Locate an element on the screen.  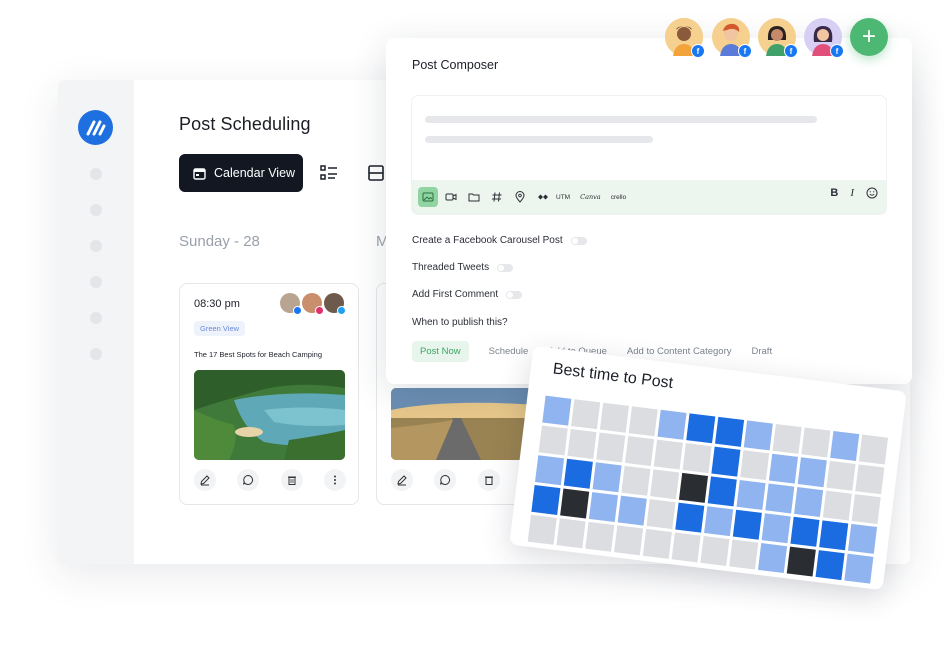
option-label: Add First Comment is located at coordinates (455, 294).